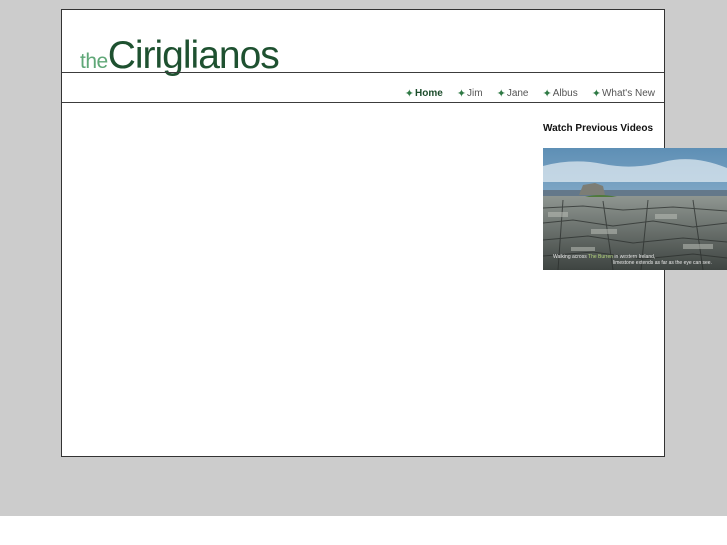  I want to click on nav-item-label: Albus, so click(565, 93).